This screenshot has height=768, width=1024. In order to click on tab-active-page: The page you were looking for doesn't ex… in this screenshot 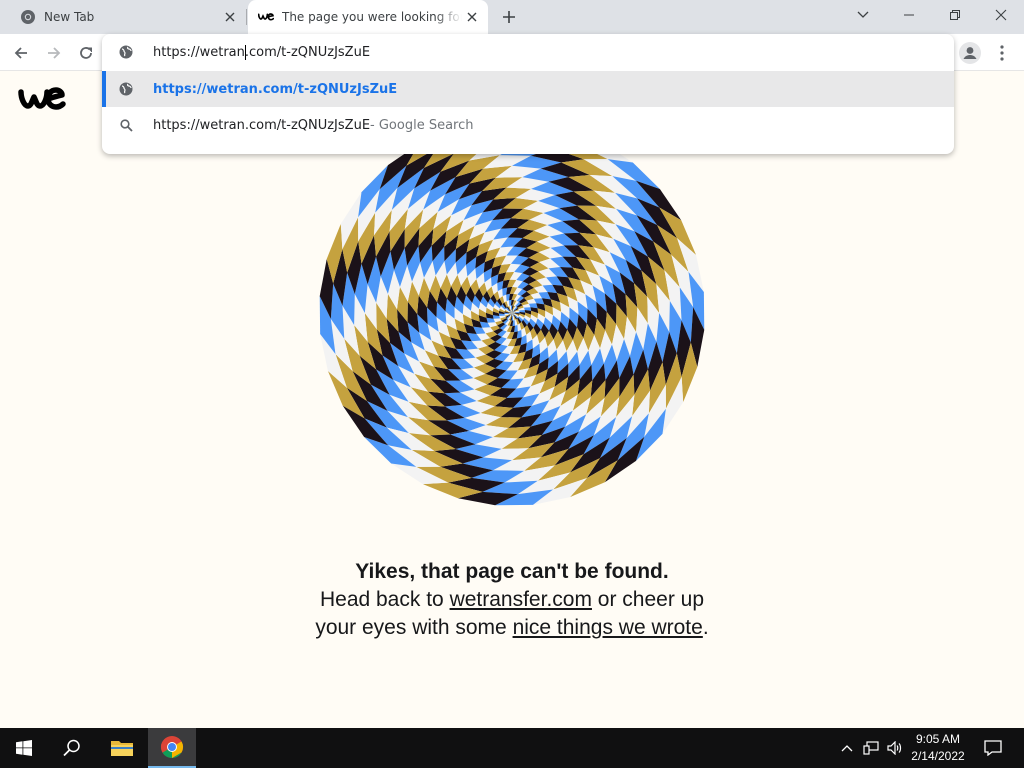, I will do `click(368, 17)`.